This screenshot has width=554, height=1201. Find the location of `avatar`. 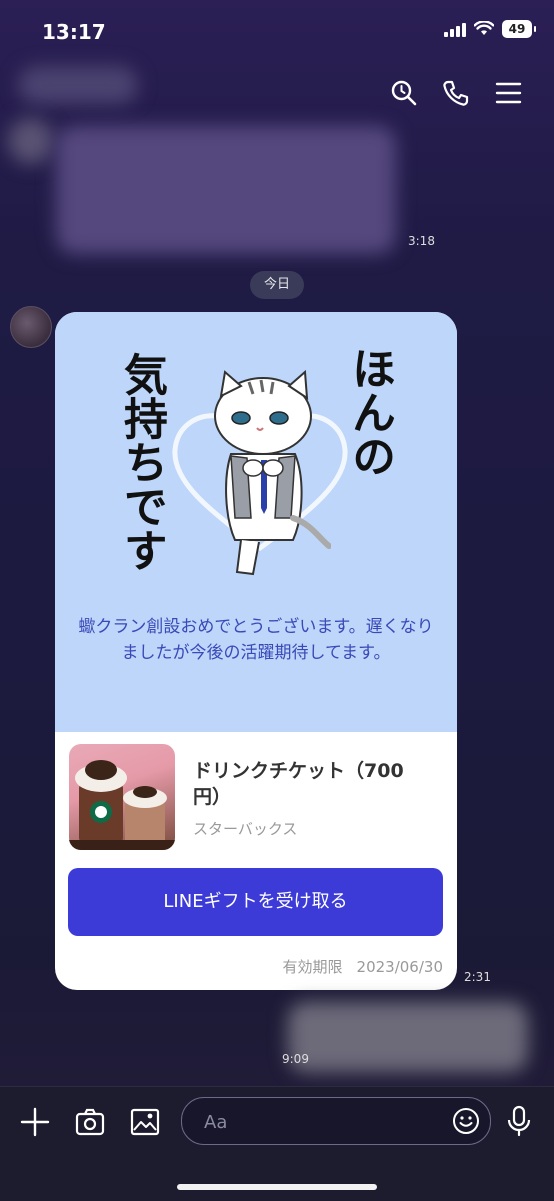

avatar is located at coordinates (31, 327).